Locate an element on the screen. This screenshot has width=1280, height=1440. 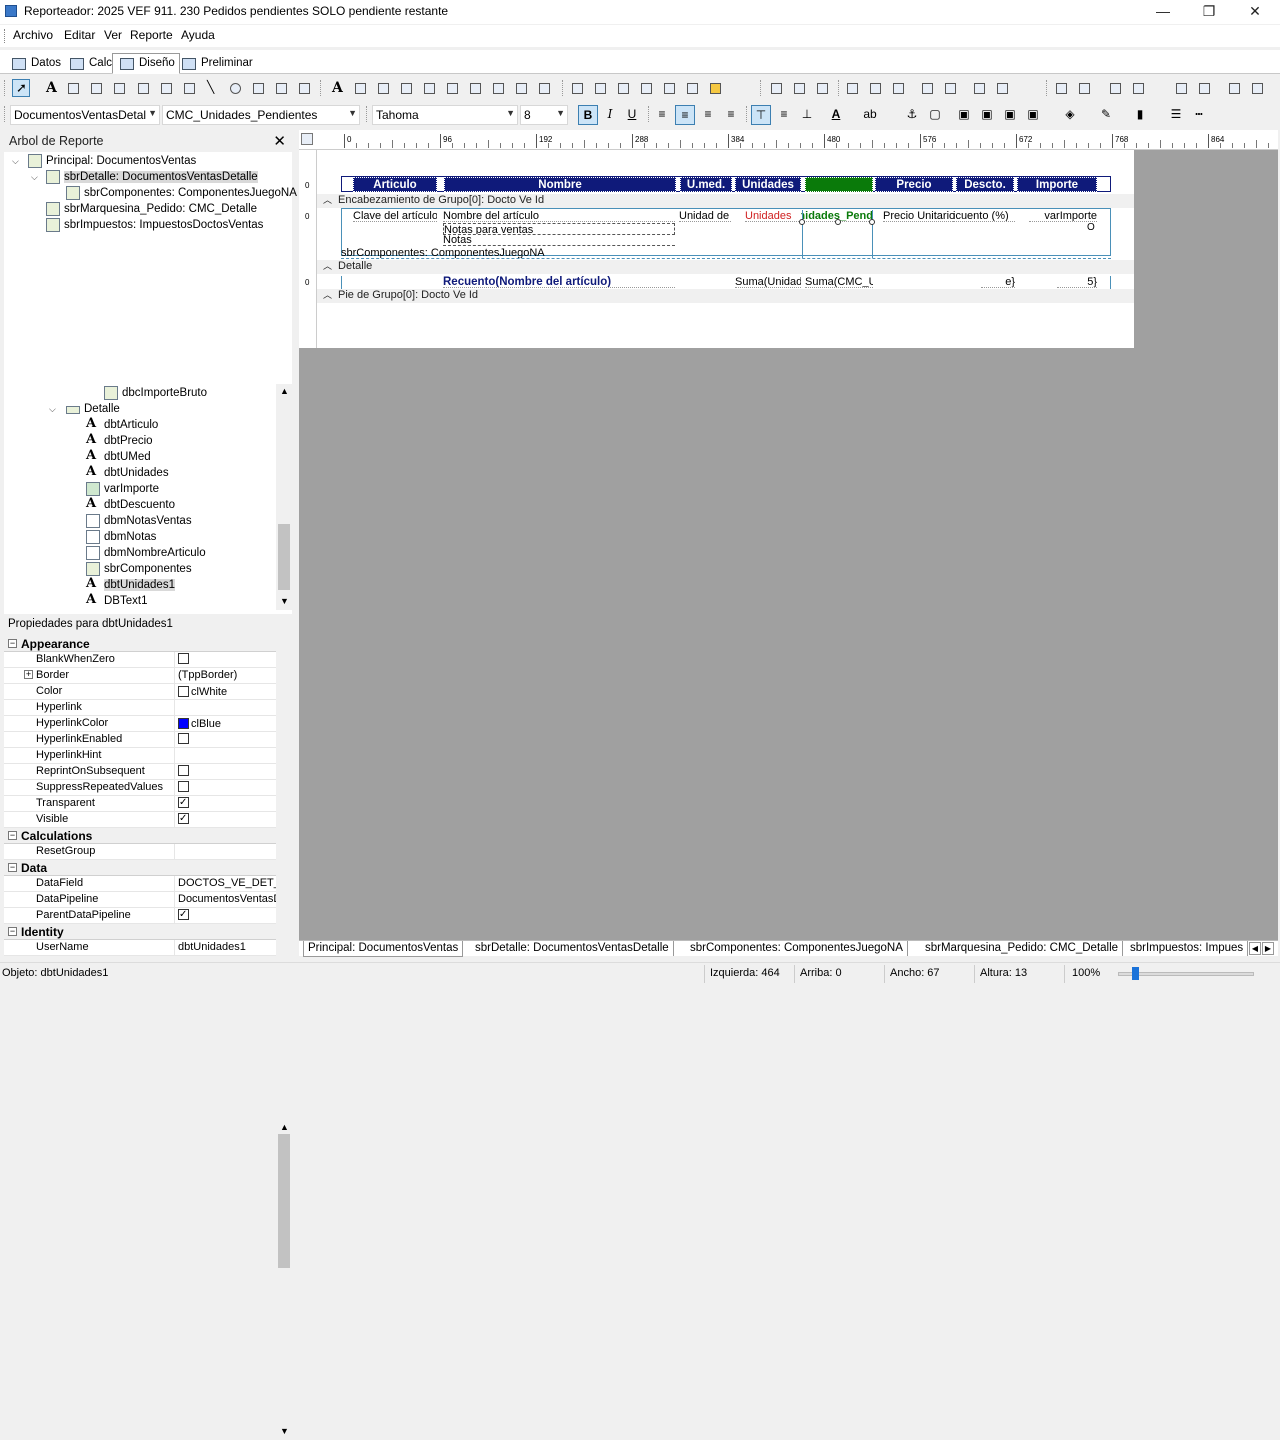
tree-component-dbcimportebruto: dbcImporteBruto is located at coordinates (155, 393).